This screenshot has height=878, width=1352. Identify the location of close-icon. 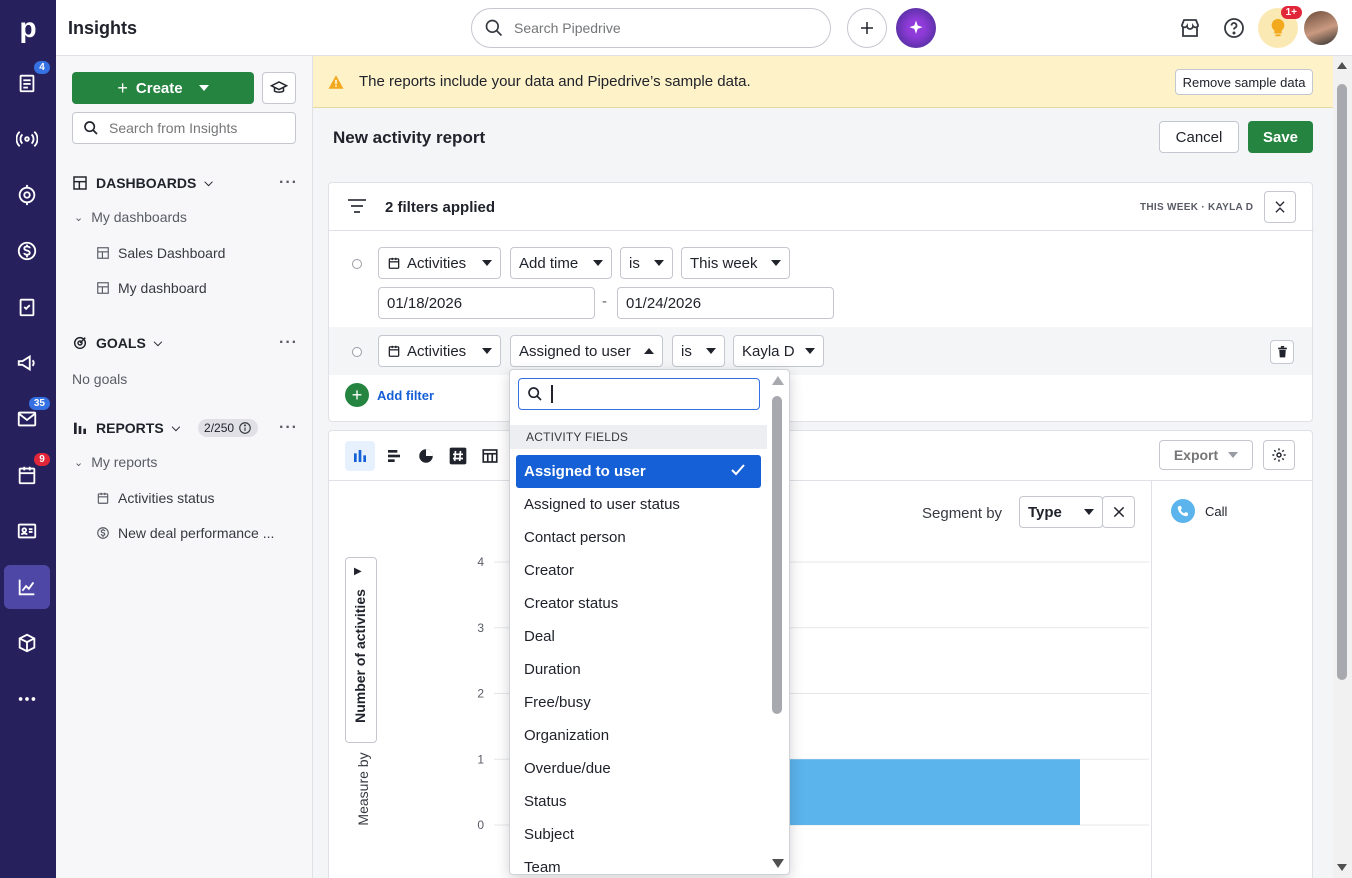
(1118, 512).